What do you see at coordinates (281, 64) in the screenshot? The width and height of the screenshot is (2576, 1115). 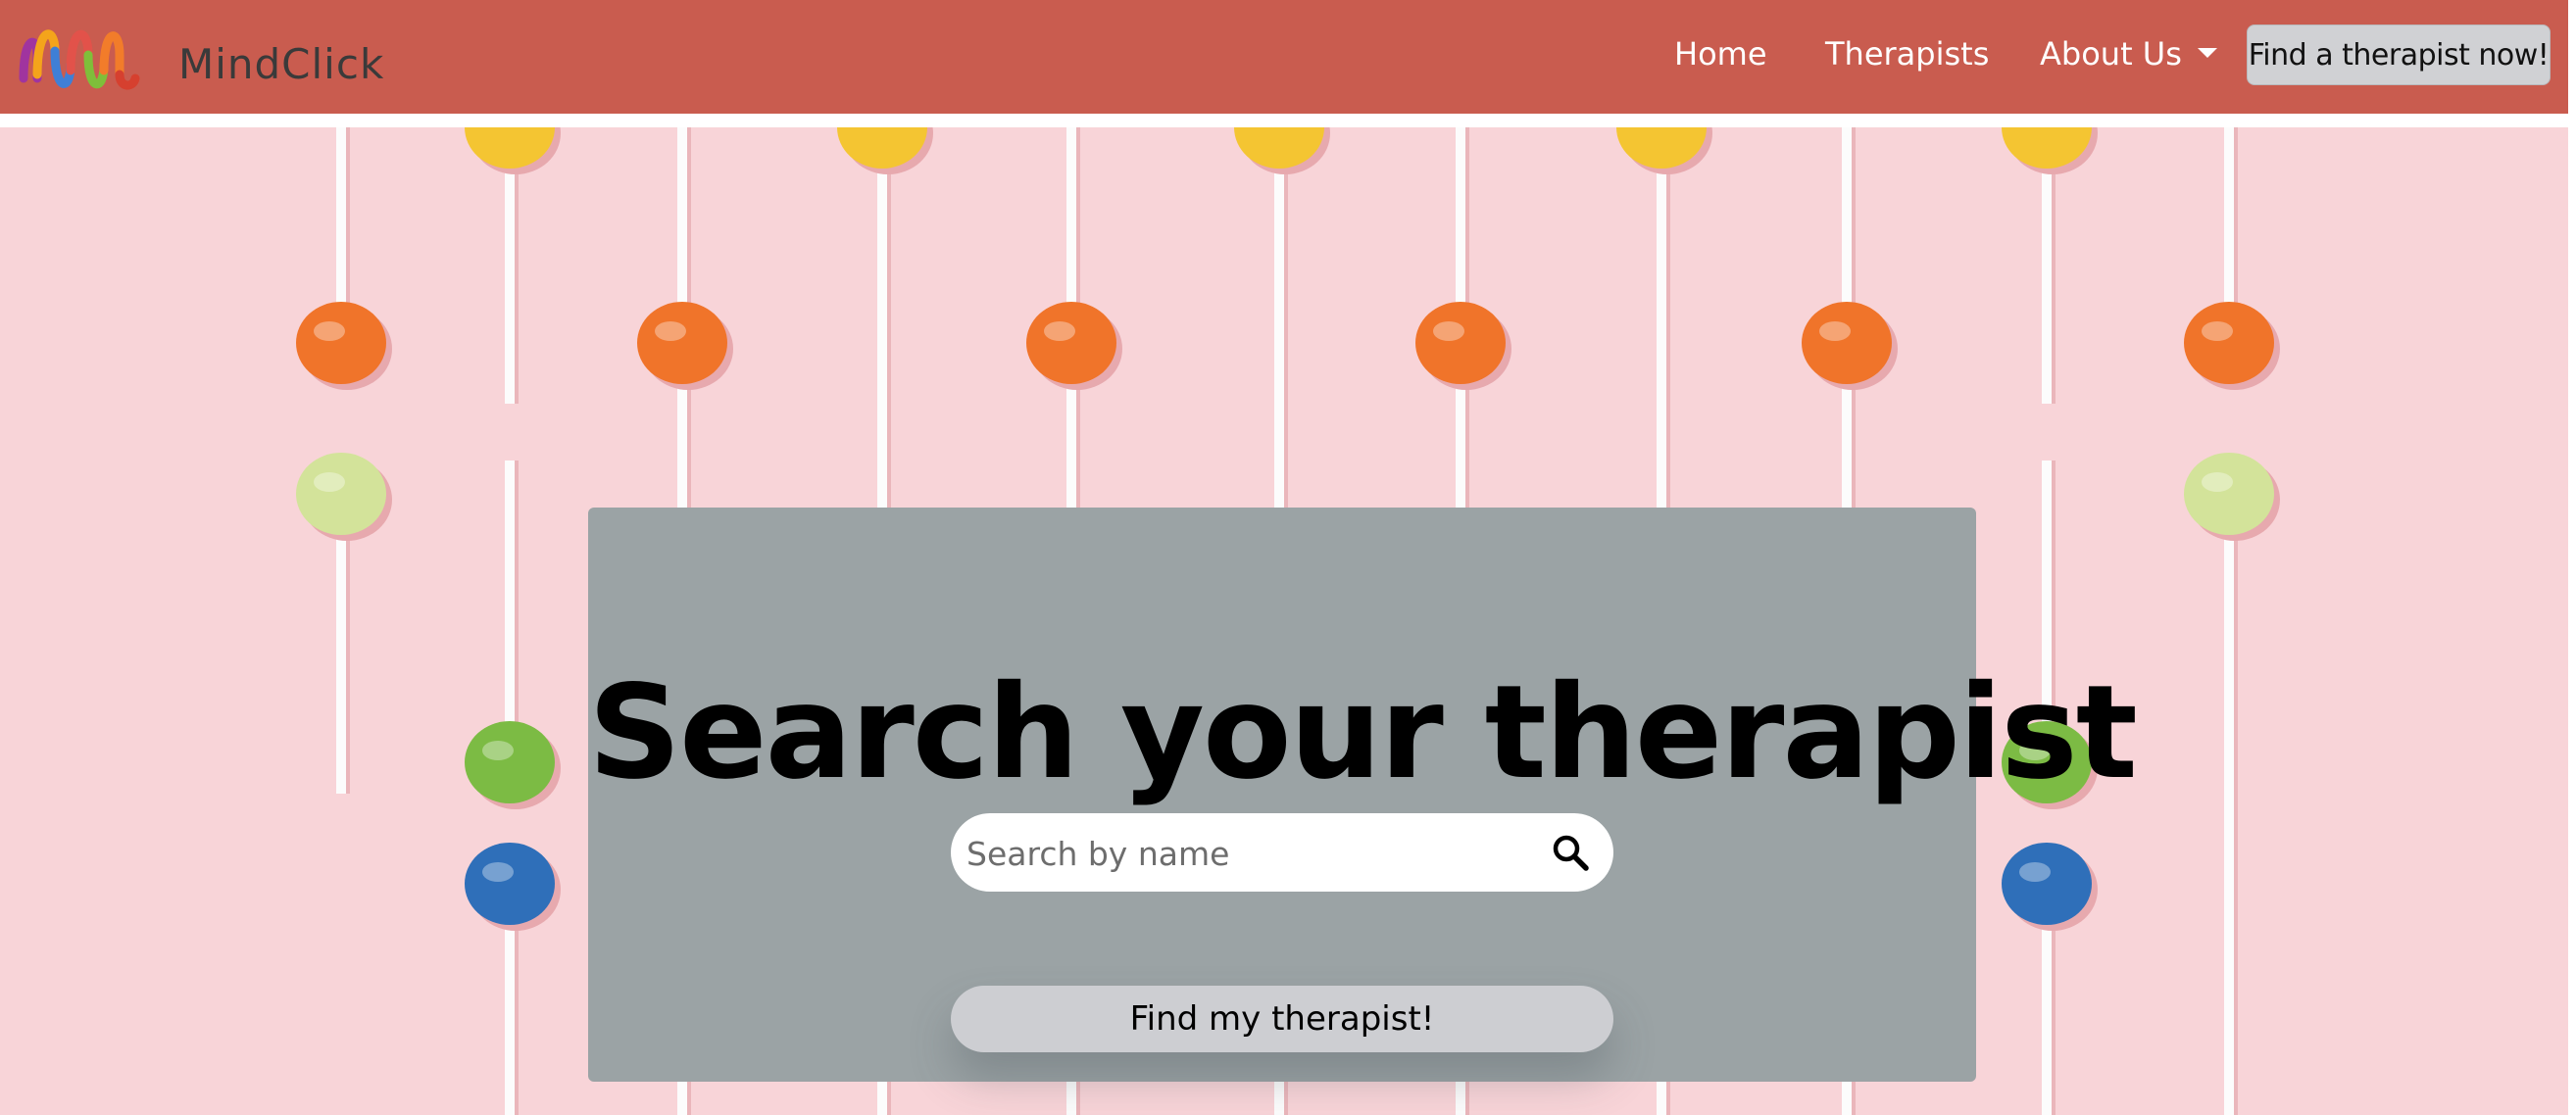 I see `brand-name: MindClick` at bounding box center [281, 64].